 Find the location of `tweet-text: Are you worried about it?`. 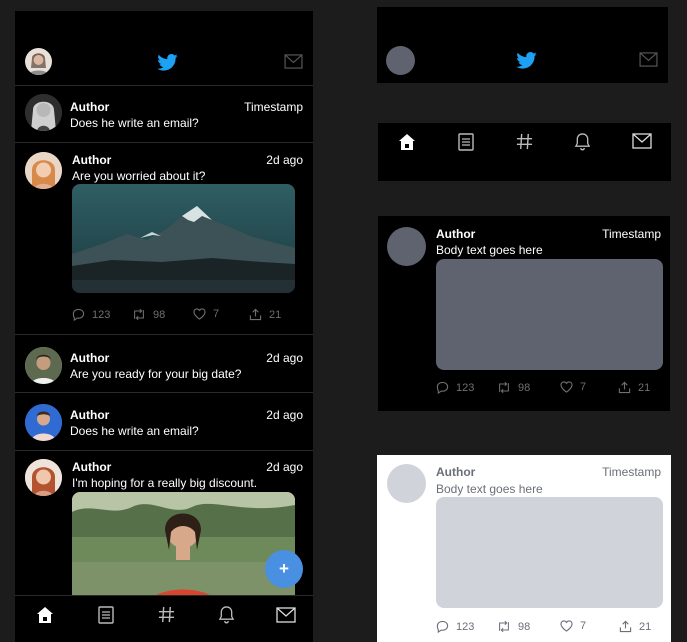

tweet-text: Are you worried about it? is located at coordinates (139, 176).